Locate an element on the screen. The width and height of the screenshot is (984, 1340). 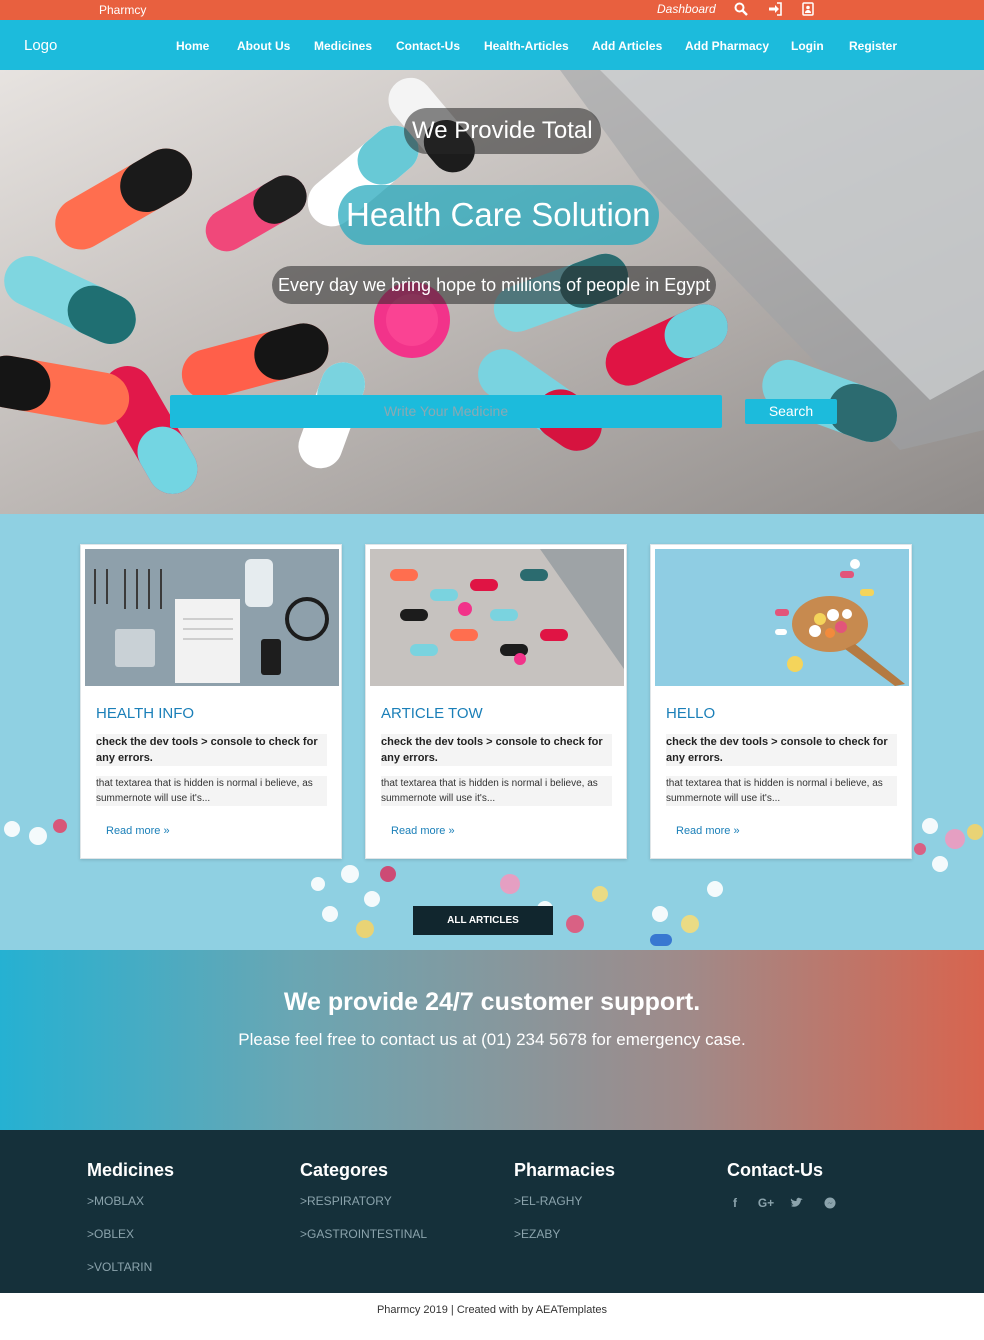
brand-name: Pharmcy is located at coordinates (123, 10).